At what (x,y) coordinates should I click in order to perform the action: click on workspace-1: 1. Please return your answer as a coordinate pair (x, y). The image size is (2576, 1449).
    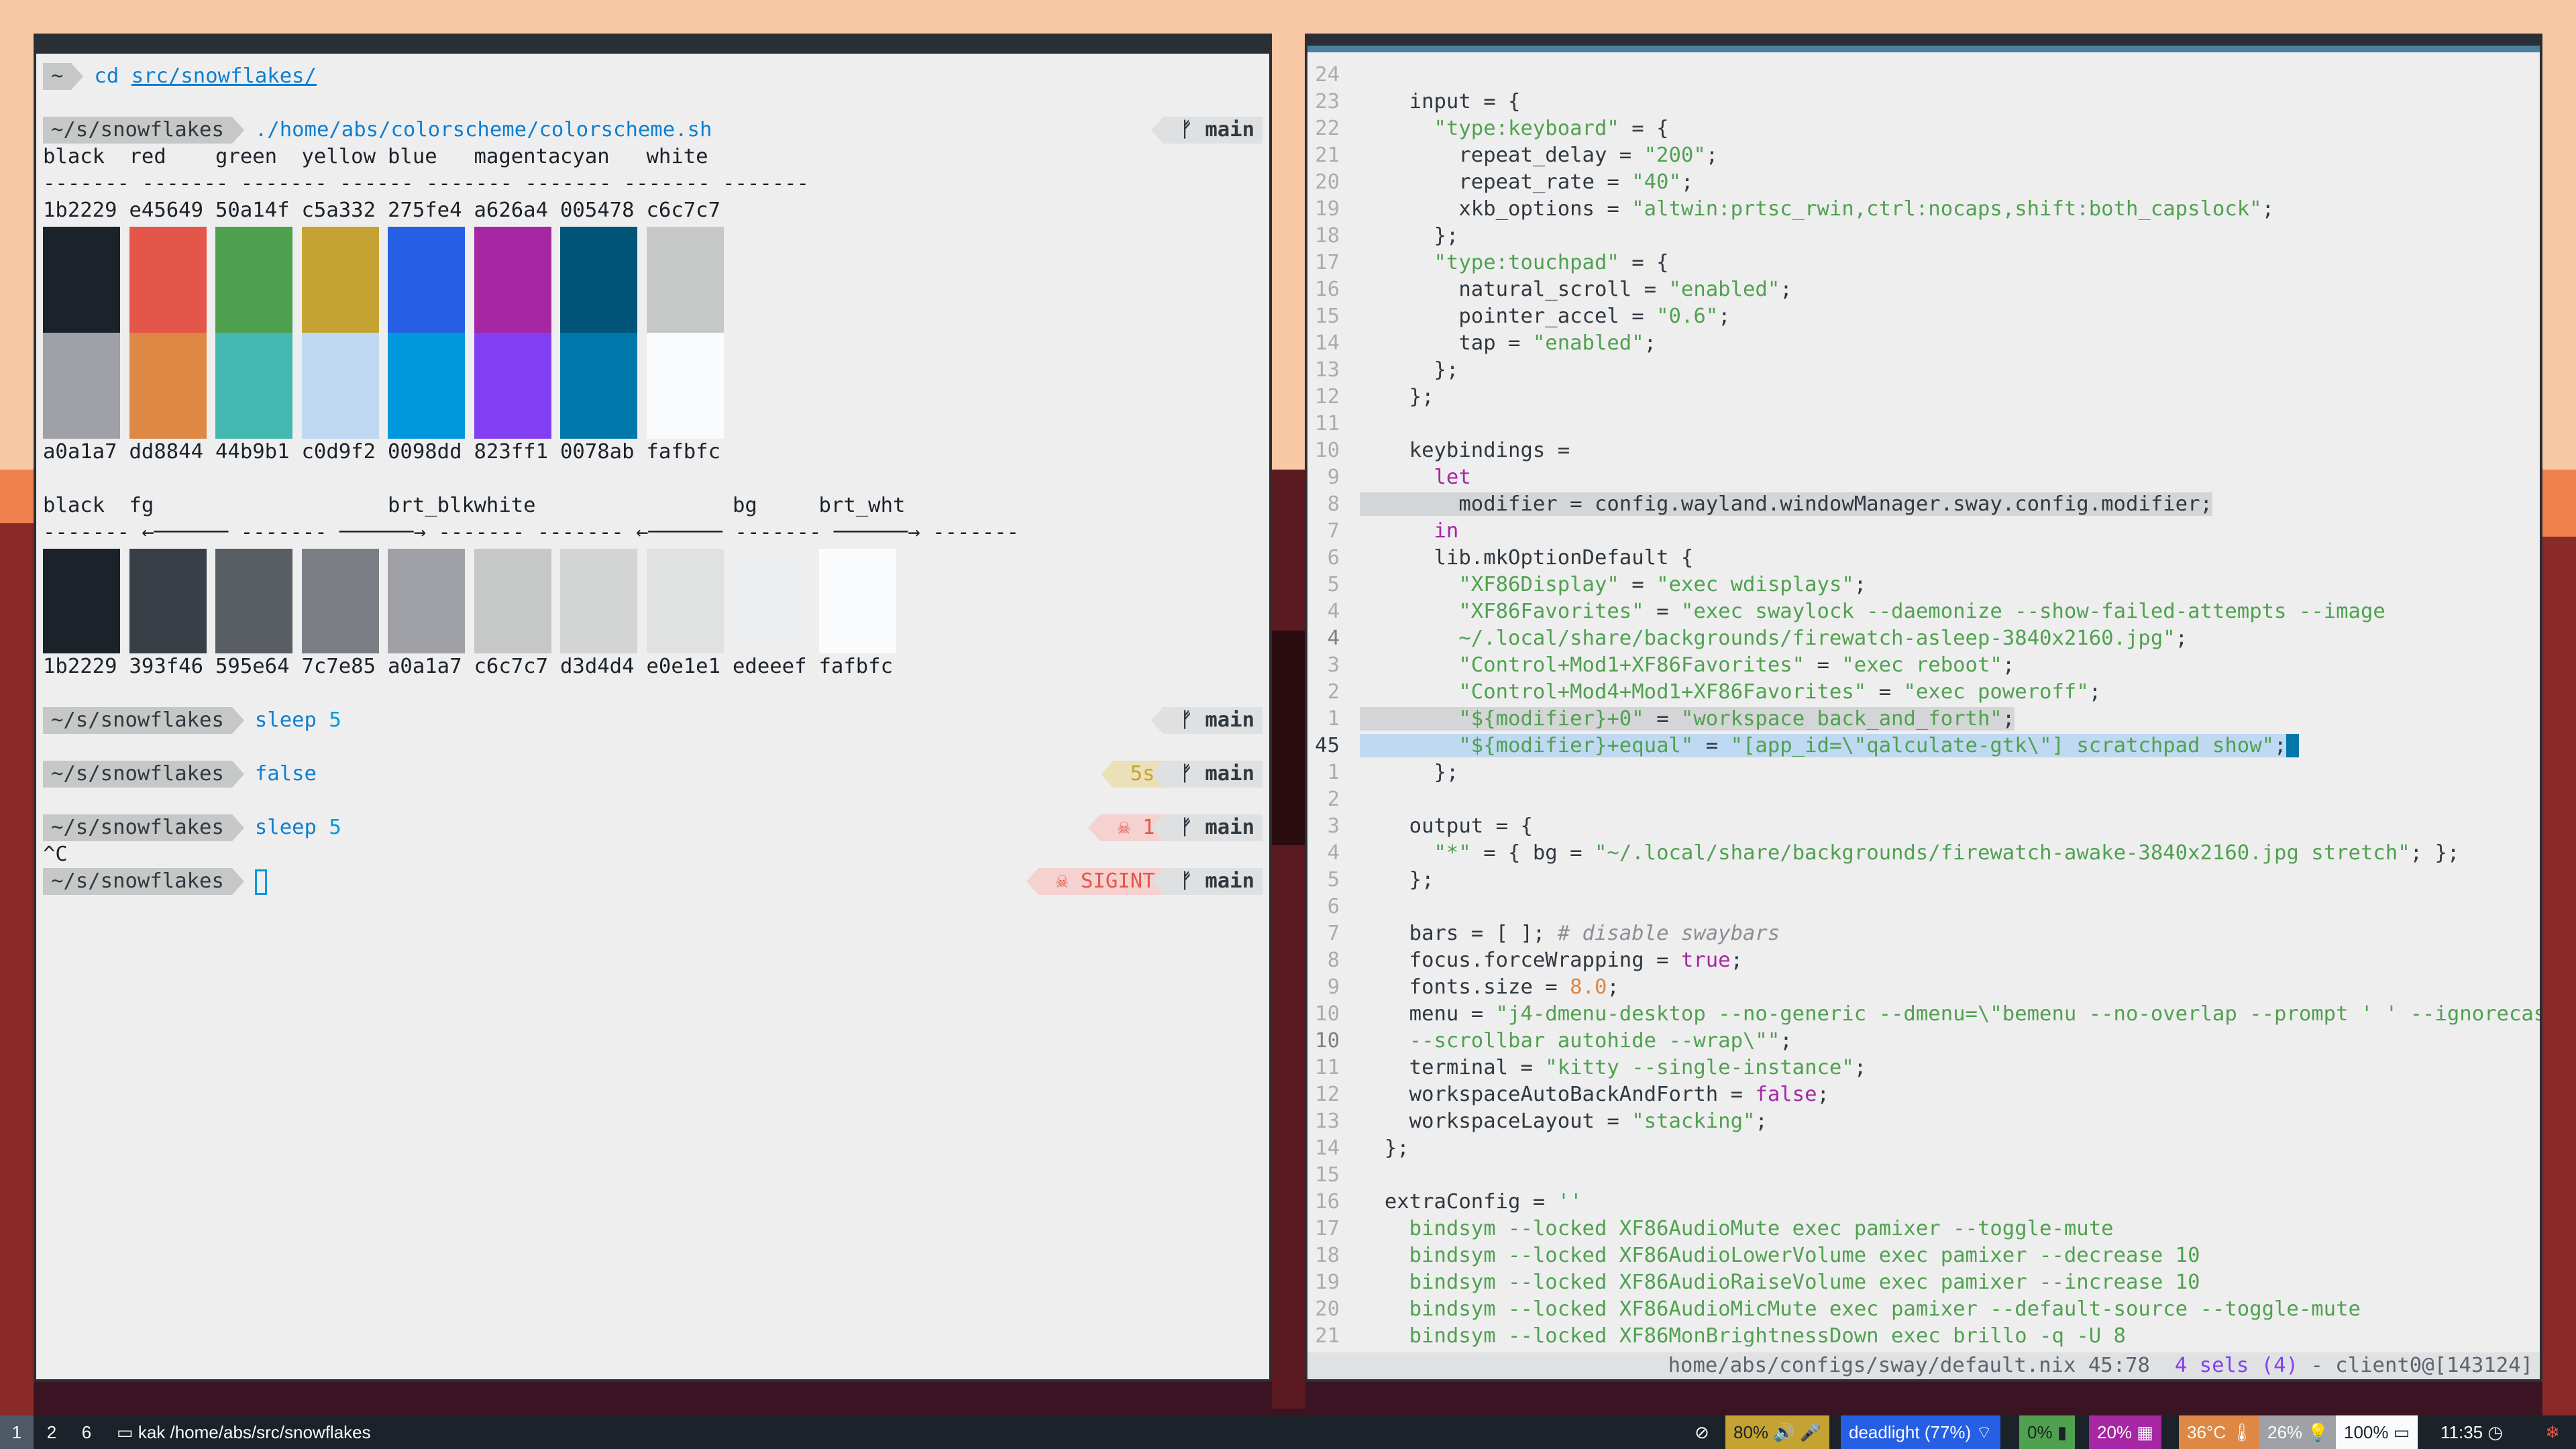
    Looking at the image, I should click on (17, 1432).